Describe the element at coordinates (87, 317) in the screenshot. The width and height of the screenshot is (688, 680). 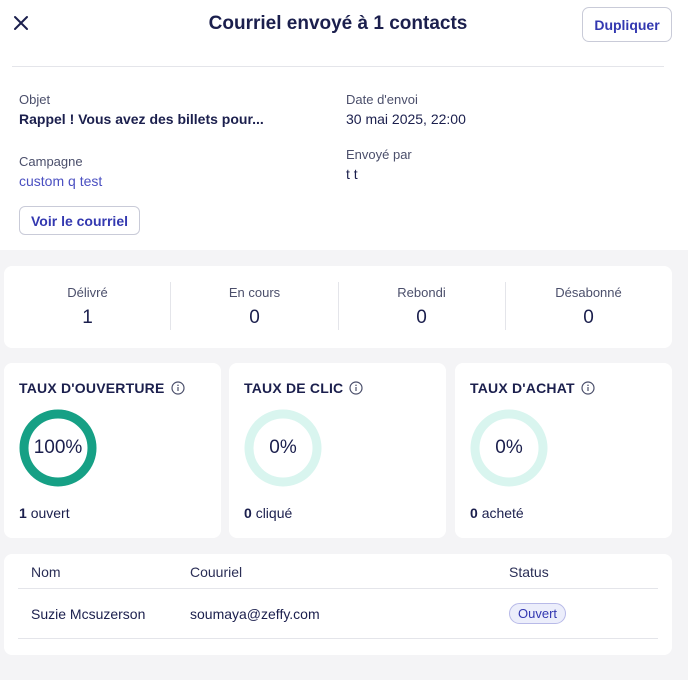
I see `stat-value: 1` at that location.